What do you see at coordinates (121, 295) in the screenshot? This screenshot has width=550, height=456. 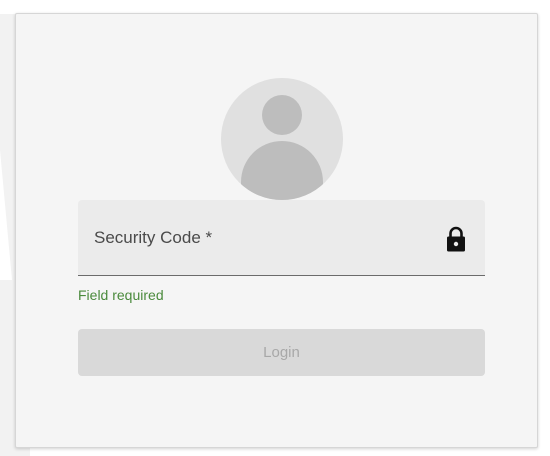 I see `field-required-hint: Field required` at bounding box center [121, 295].